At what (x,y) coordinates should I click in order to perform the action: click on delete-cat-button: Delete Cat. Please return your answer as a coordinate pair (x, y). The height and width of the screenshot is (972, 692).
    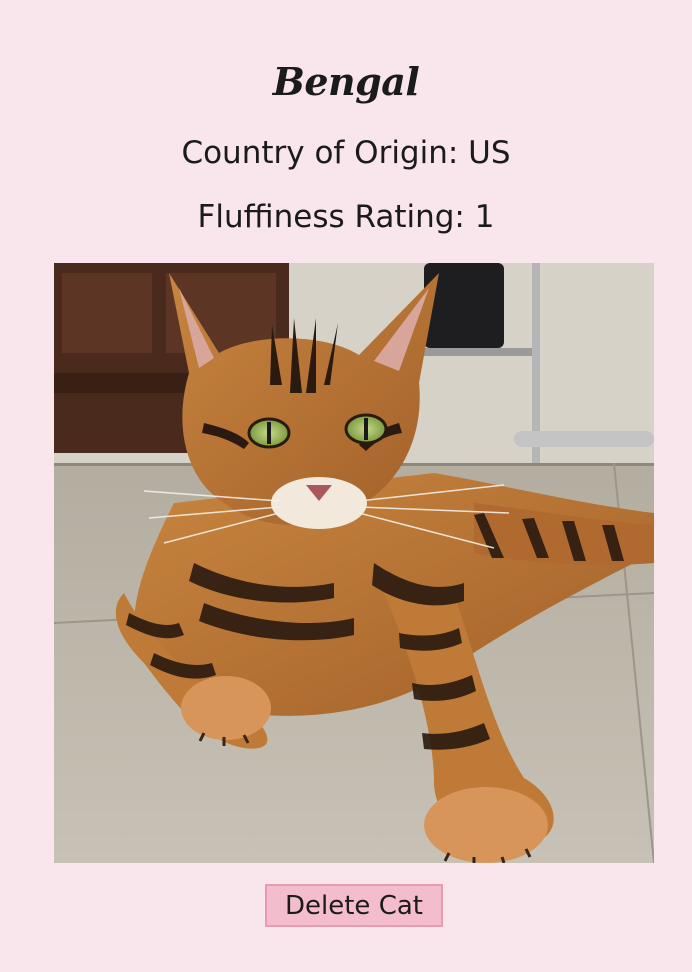
    Looking at the image, I should click on (354, 905).